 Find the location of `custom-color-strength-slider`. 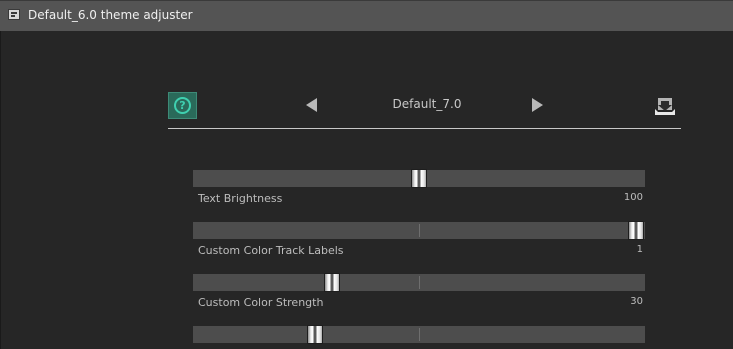

custom-color-strength-slider is located at coordinates (419, 282).